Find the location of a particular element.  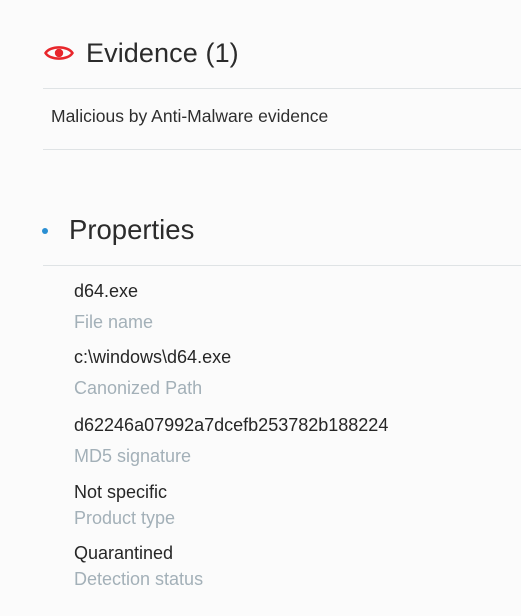

property-value: c:\windows\d64.exe is located at coordinates (153, 357).